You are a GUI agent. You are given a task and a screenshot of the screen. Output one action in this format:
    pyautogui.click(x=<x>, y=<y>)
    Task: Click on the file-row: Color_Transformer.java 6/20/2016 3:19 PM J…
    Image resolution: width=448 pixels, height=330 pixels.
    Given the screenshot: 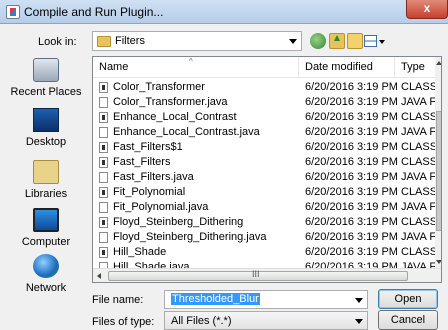 What is the action you would take?
    pyautogui.click(x=264, y=102)
    